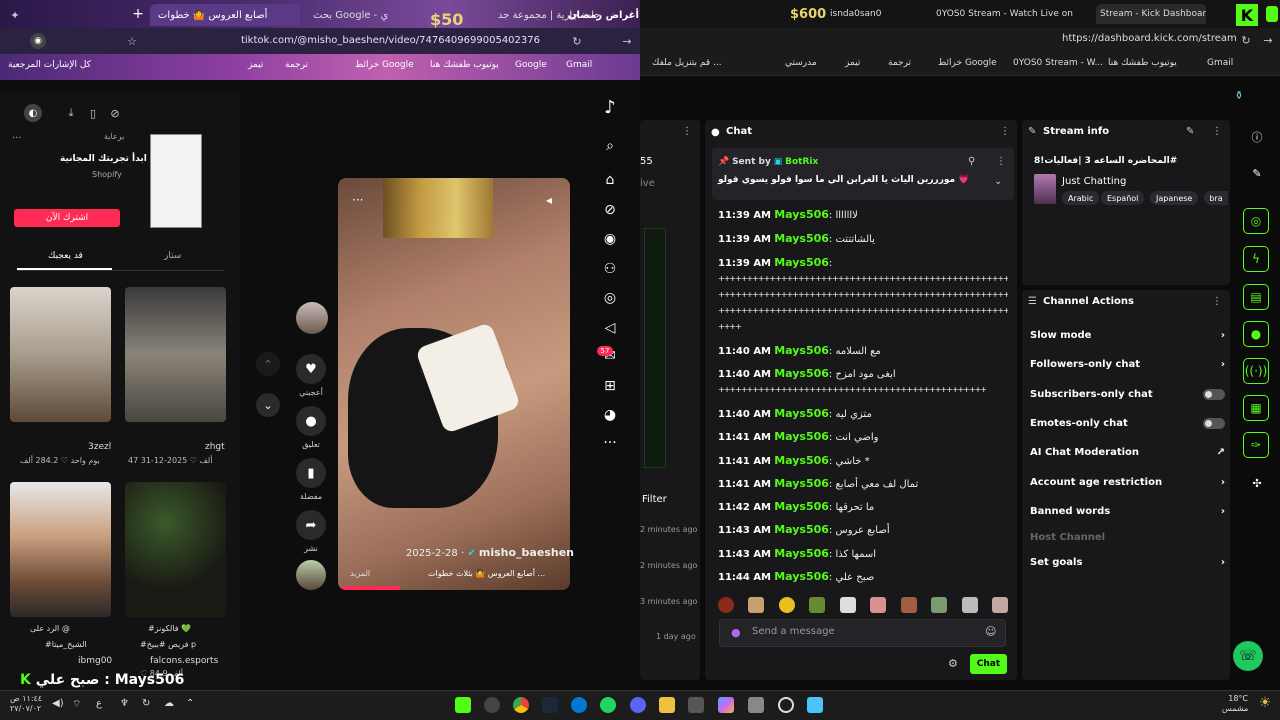 This screenshot has width=1280, height=720. What do you see at coordinates (1239, 95) in the screenshot?
I see `trophy-icon: ⚱` at bounding box center [1239, 95].